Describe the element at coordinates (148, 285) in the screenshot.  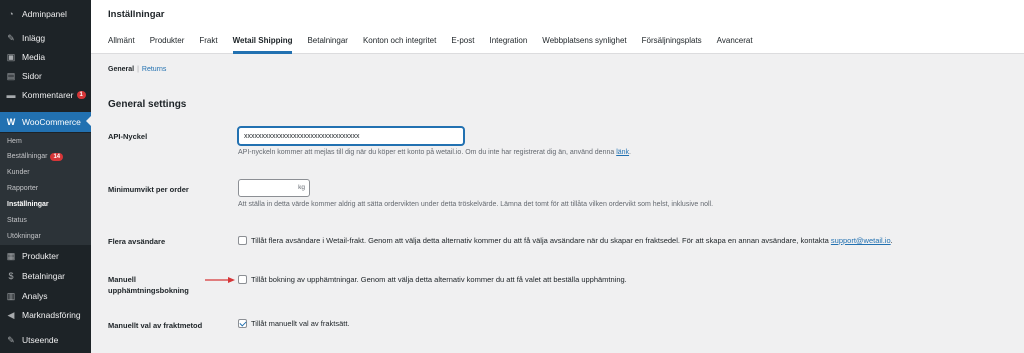
I see `manual-pickup-label: Manuell upphämtningsbokning` at that location.